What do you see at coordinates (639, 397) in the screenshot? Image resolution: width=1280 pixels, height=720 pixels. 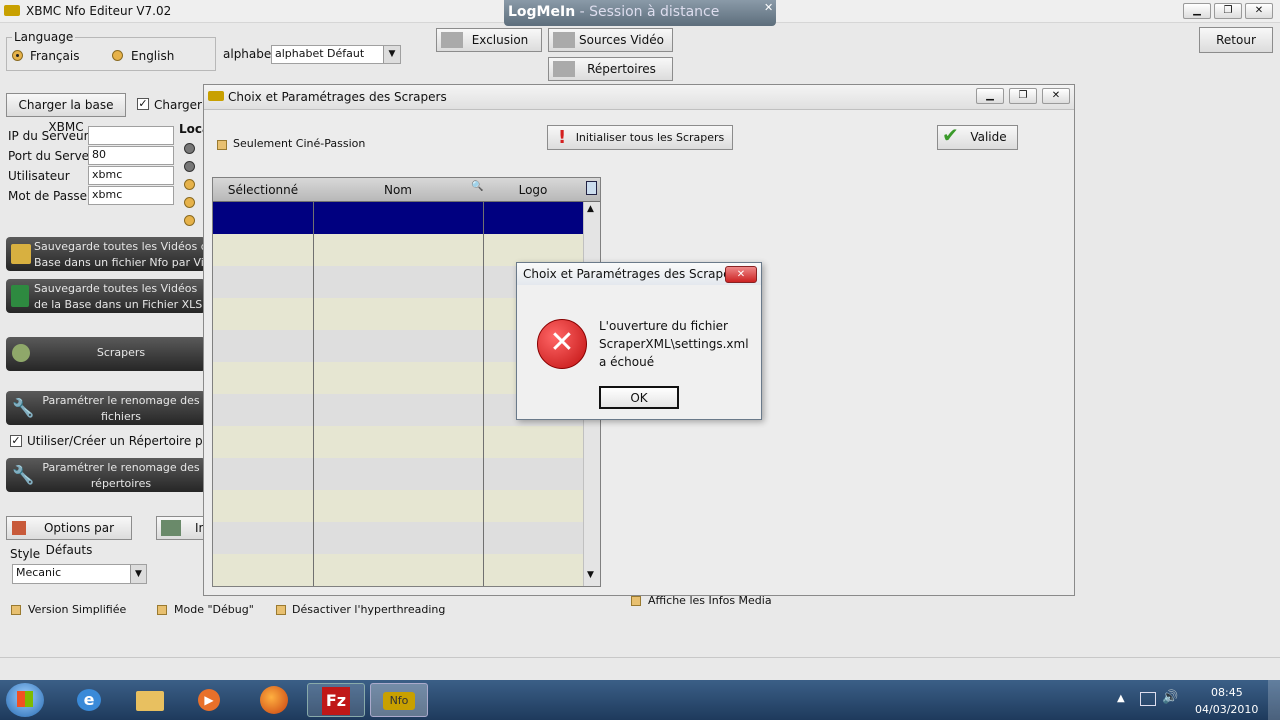 I see `ok-button: OK` at bounding box center [639, 397].